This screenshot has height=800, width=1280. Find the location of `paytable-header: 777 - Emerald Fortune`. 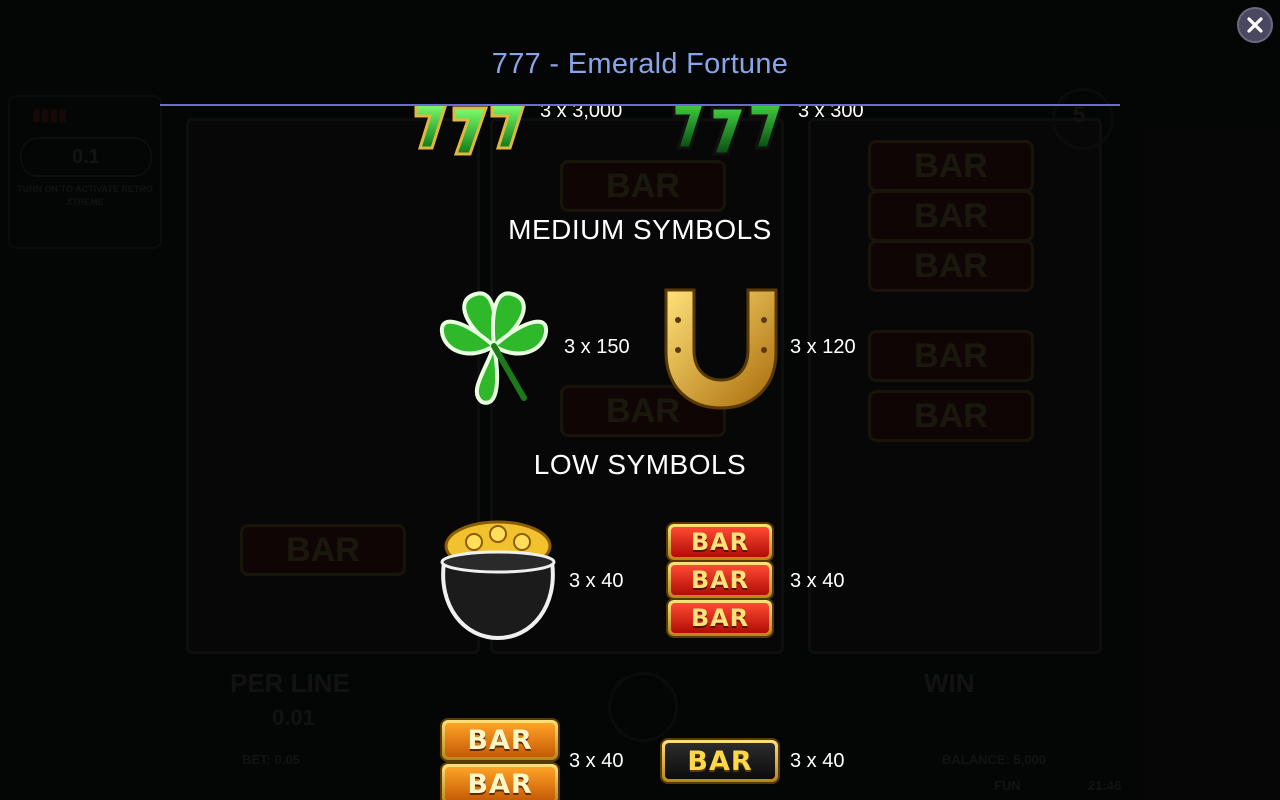

paytable-header: 777 - Emerald Fortune is located at coordinates (640, 53).